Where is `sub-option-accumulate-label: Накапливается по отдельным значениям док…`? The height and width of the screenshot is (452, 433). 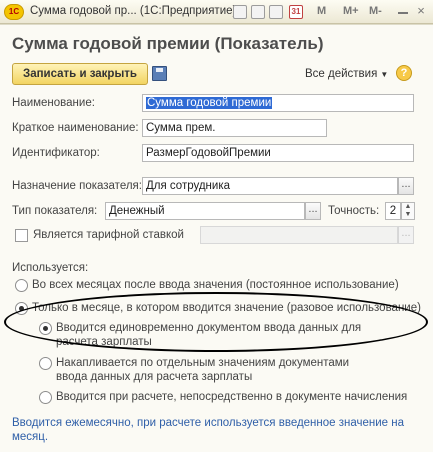
sub-option-accumulate-label: Накапливается по отдельным значениям док… is located at coordinates (211, 370).